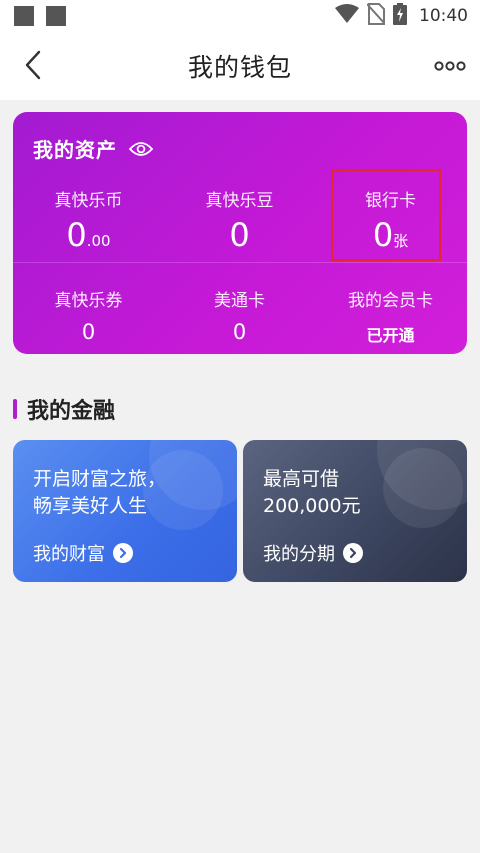 The height and width of the screenshot is (853, 480). I want to click on divider, so click(240, 262).